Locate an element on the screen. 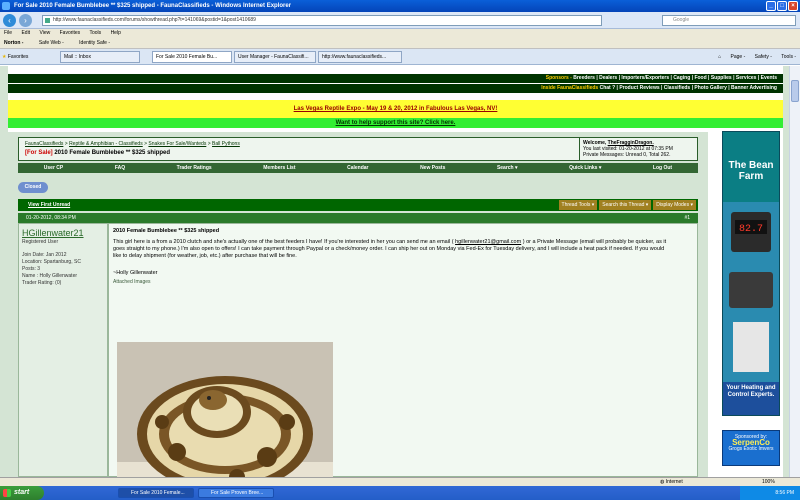 The height and width of the screenshot is (500, 800). forward-button: › is located at coordinates (25, 20).